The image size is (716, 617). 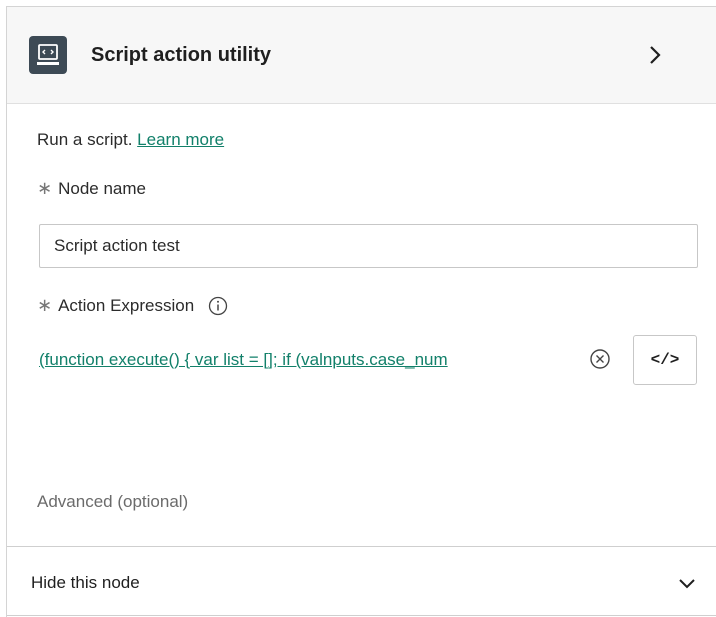 What do you see at coordinates (112, 502) in the screenshot?
I see `advanced-optional-toggle: Advanced (optional)` at bounding box center [112, 502].